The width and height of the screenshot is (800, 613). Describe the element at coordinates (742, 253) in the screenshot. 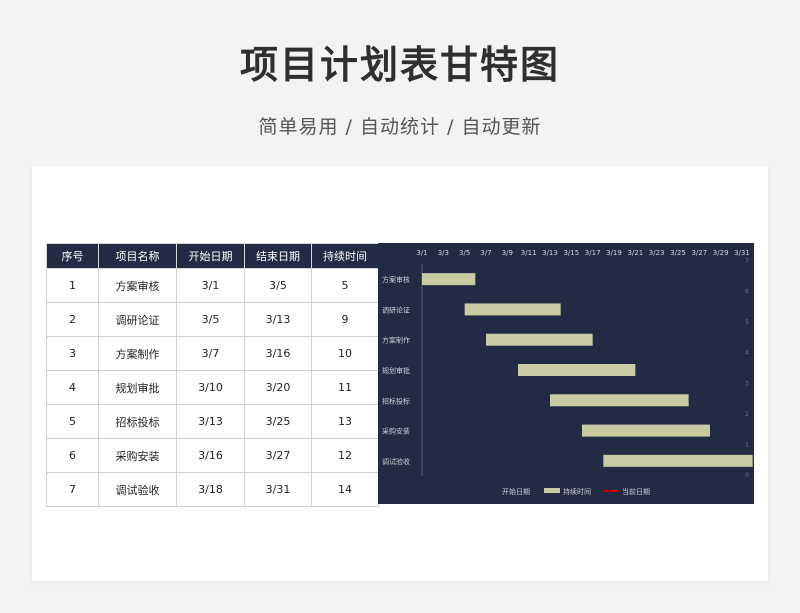

I see `x-tick-label: 3/31` at that location.